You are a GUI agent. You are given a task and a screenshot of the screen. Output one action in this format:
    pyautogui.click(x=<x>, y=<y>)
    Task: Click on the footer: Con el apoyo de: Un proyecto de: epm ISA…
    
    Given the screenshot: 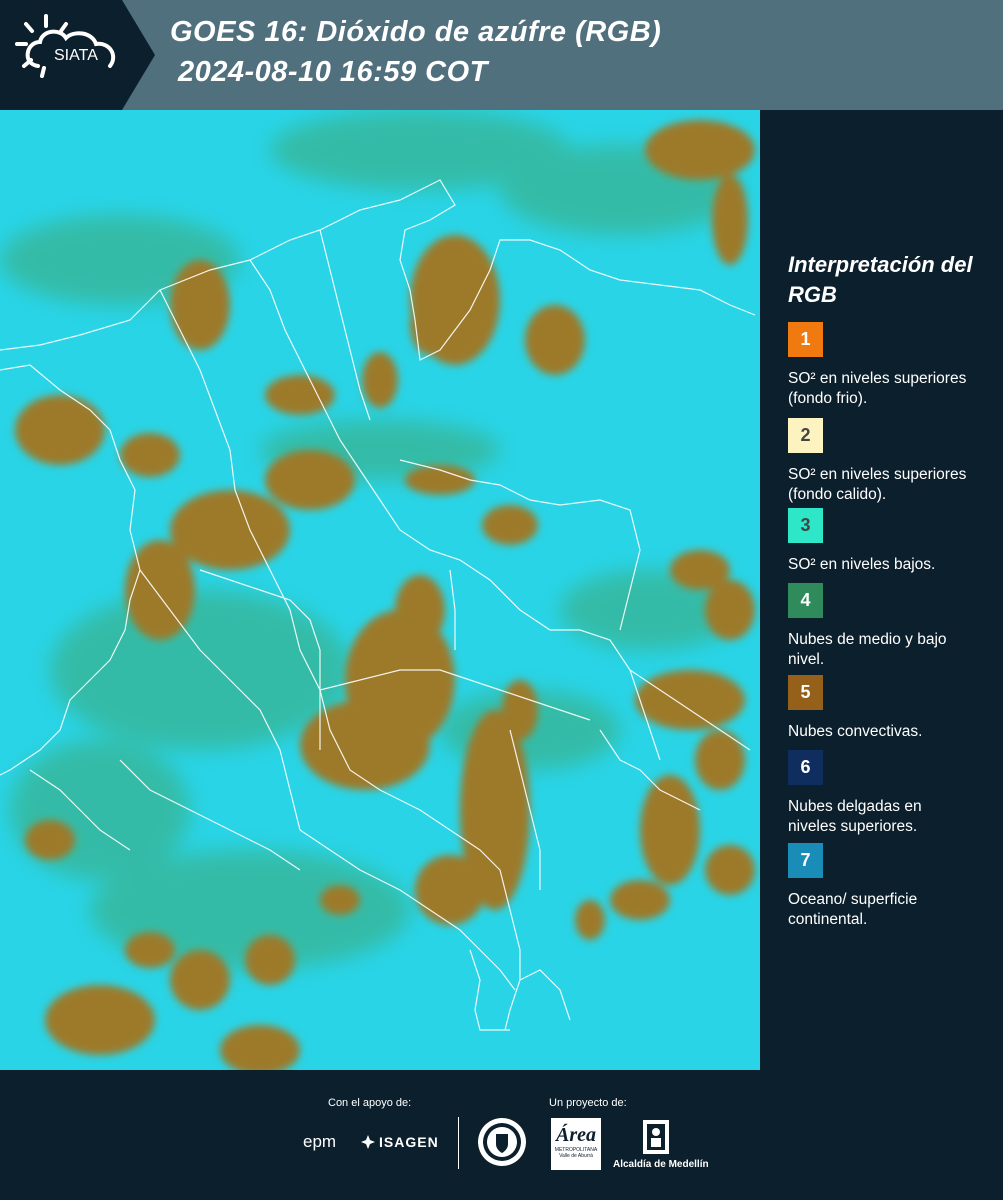 What is the action you would take?
    pyautogui.click(x=501, y=1135)
    